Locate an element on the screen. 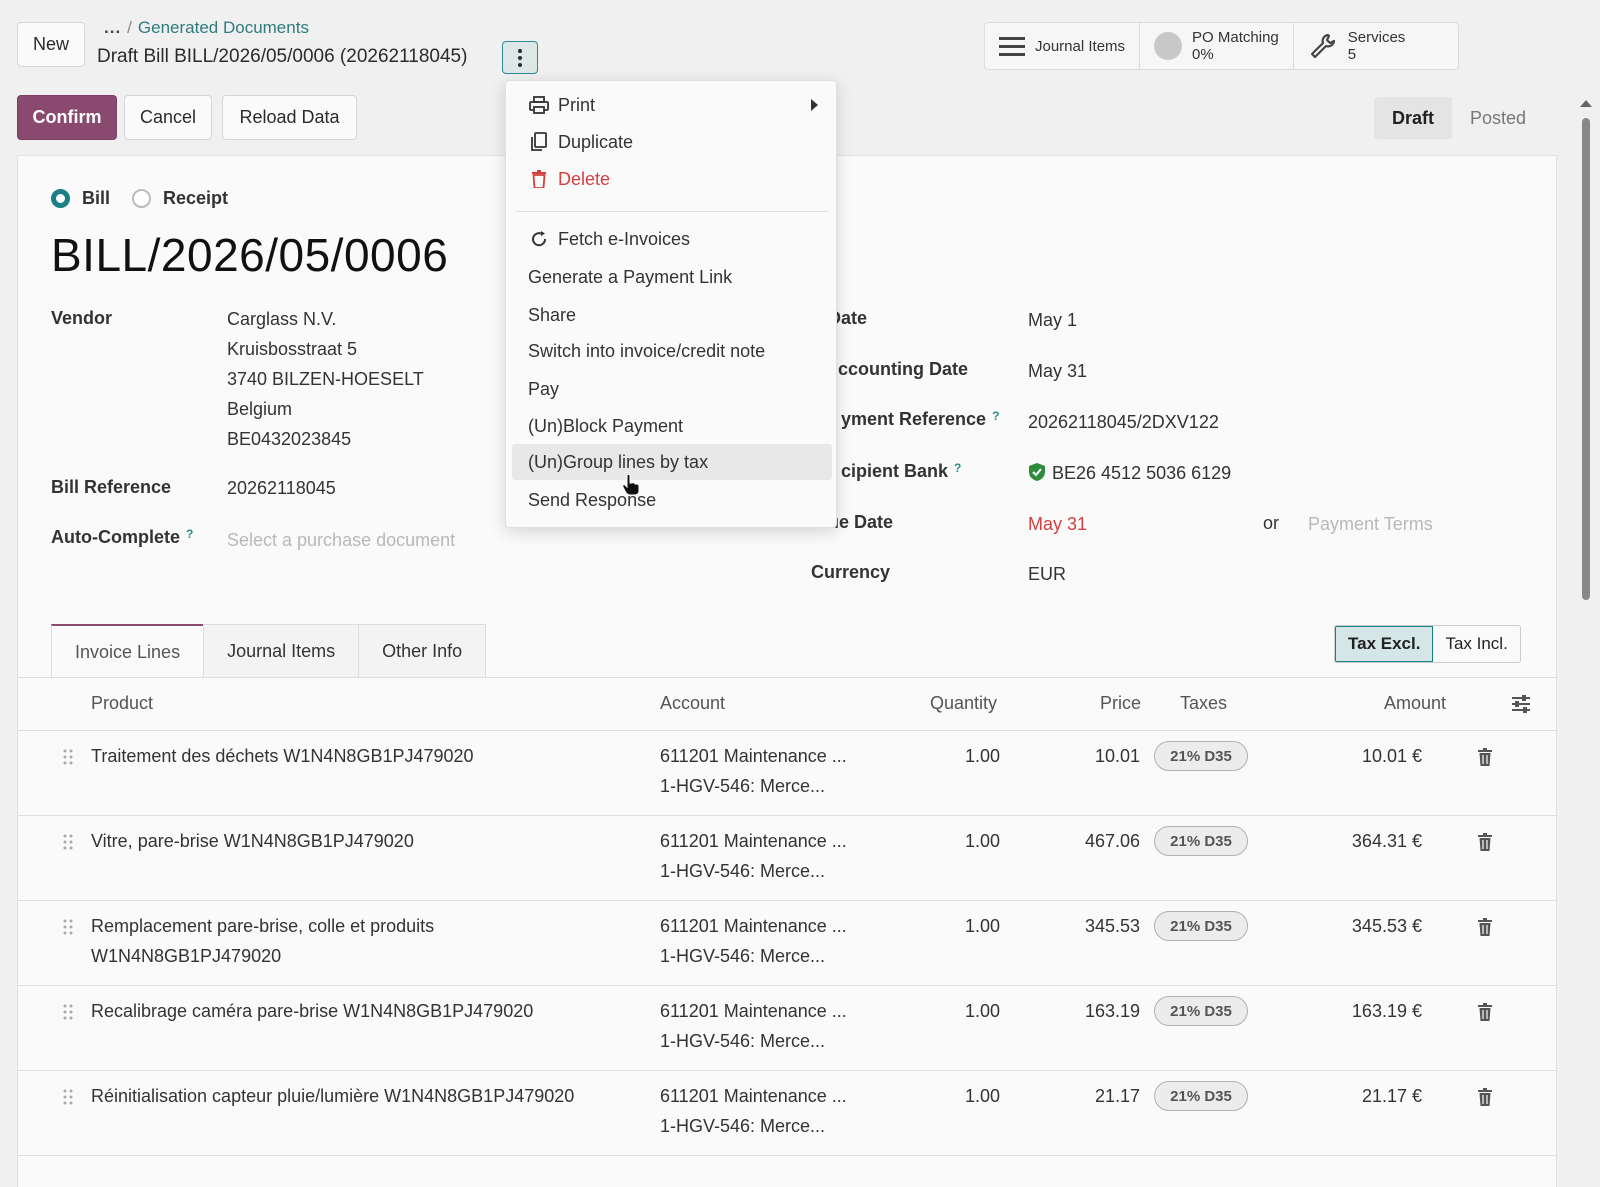 The image size is (1600, 1187). po-matching-button: PO Matching 0% is located at coordinates (1217, 46).